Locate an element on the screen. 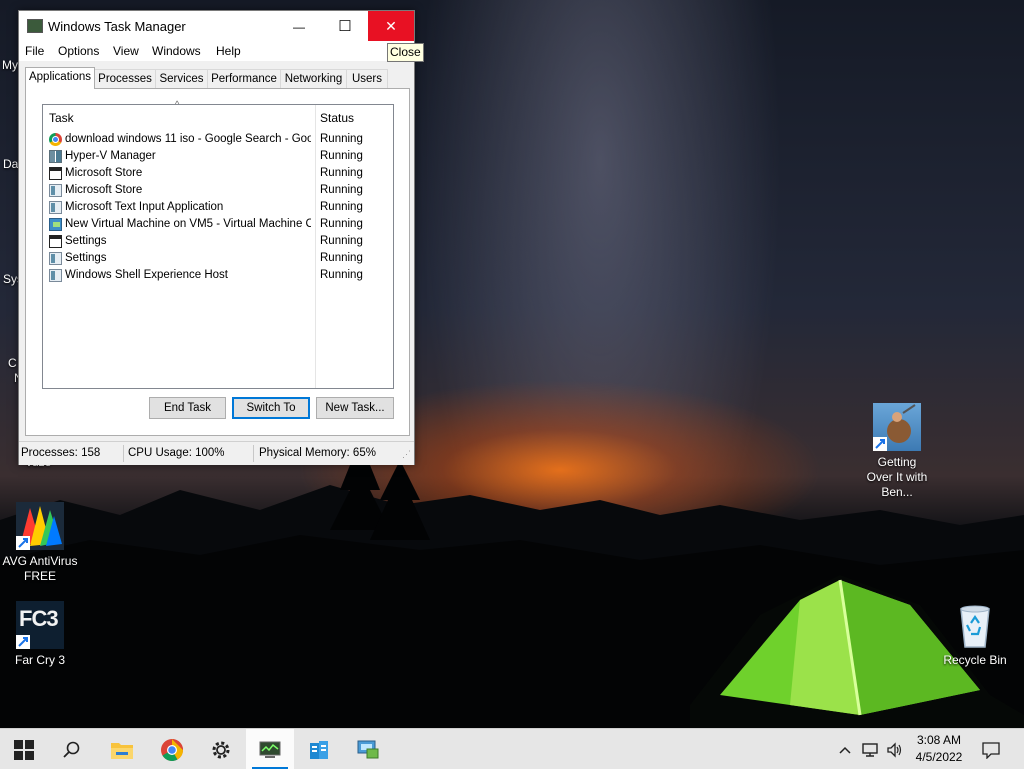 The image size is (1024, 769). tab-performance: Performance is located at coordinates (244, 78).